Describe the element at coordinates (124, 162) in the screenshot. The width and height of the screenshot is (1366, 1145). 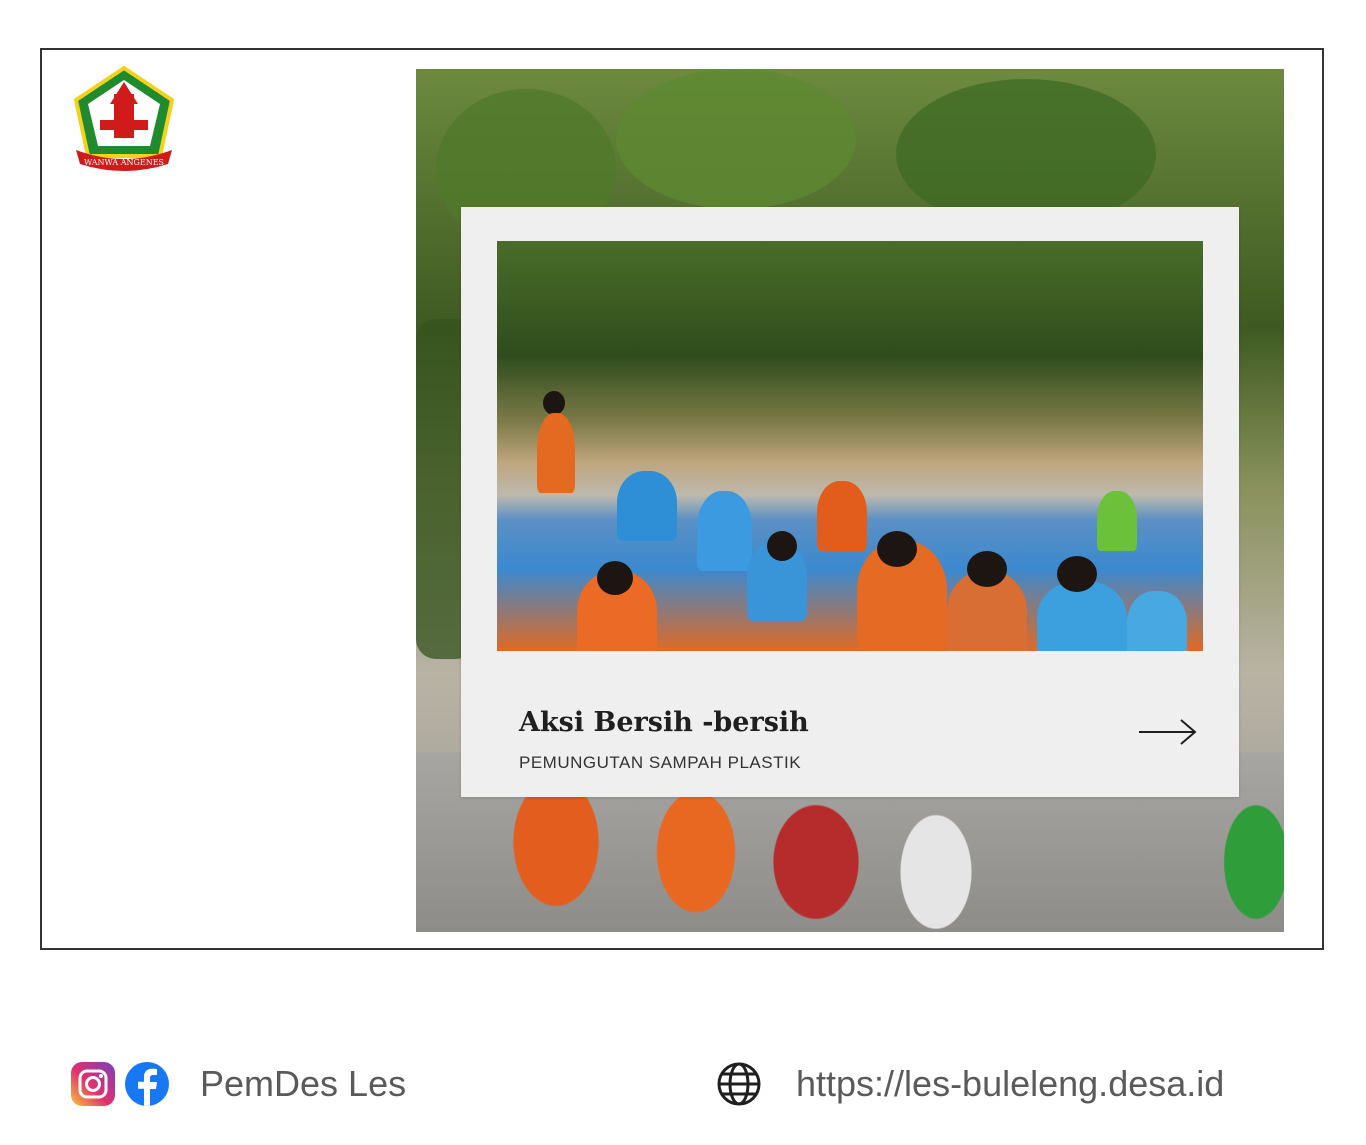
I see `logo-ribbon-text: WANWA ANGENES` at that location.